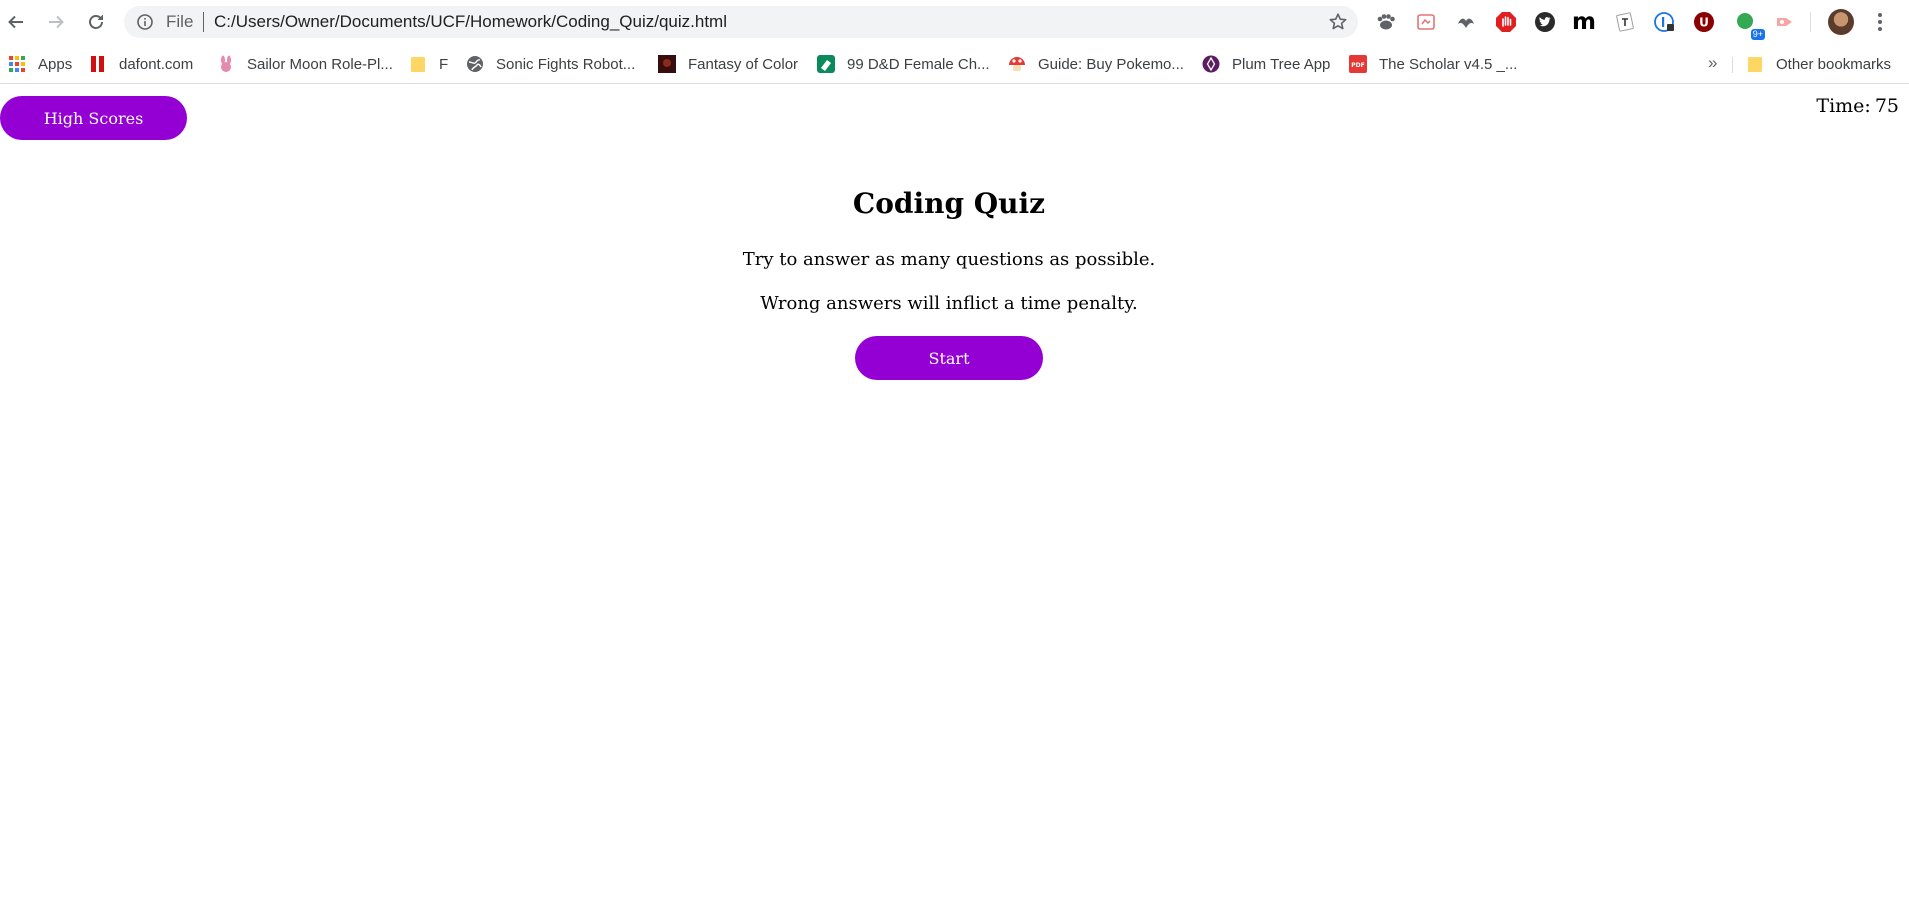 The image size is (1909, 909). Describe the element at coordinates (1749, 25) in the screenshot. I see `green-dot-extension-icon: 9+` at that location.